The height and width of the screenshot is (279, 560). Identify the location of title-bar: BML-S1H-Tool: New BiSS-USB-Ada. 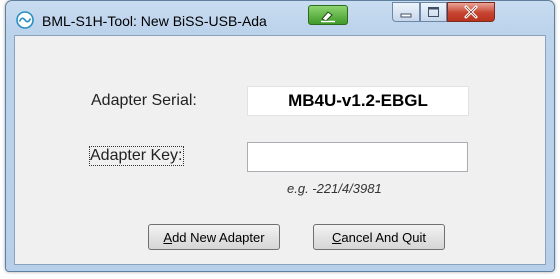
(280, 18).